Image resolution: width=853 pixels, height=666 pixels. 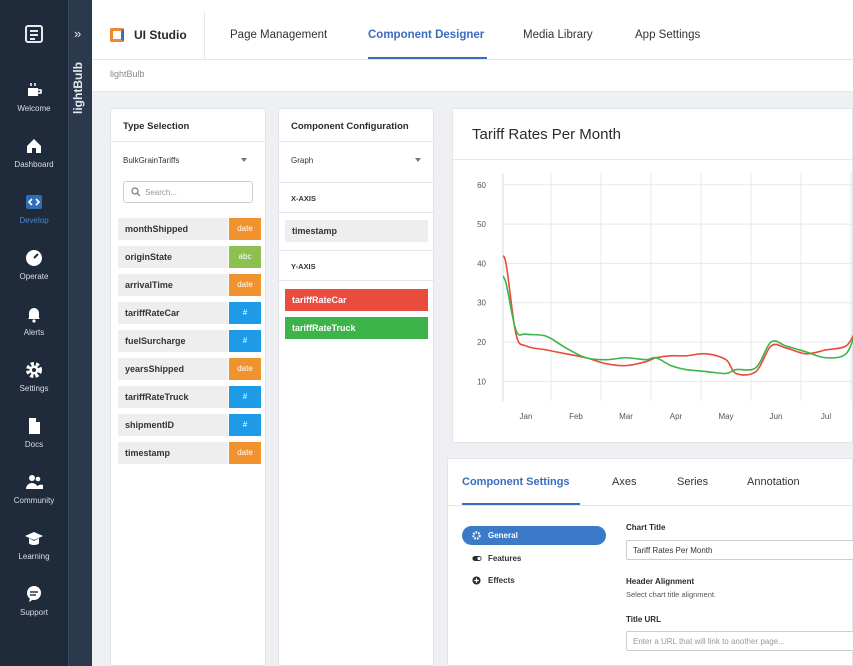 I want to click on nav-item-docs: Docs, so click(x=34, y=441).